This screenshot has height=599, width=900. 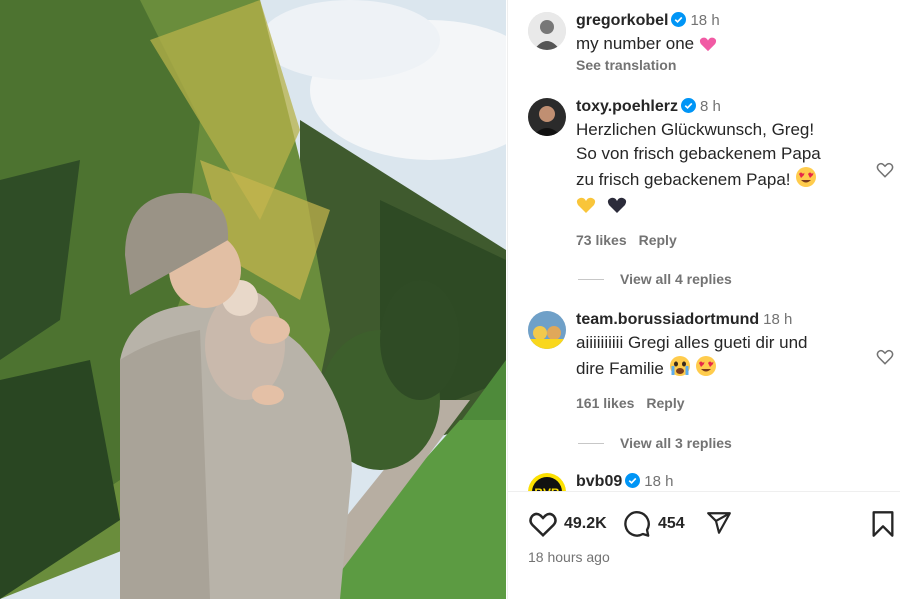 I want to click on author-username: gregorkobel, so click(x=622, y=20).